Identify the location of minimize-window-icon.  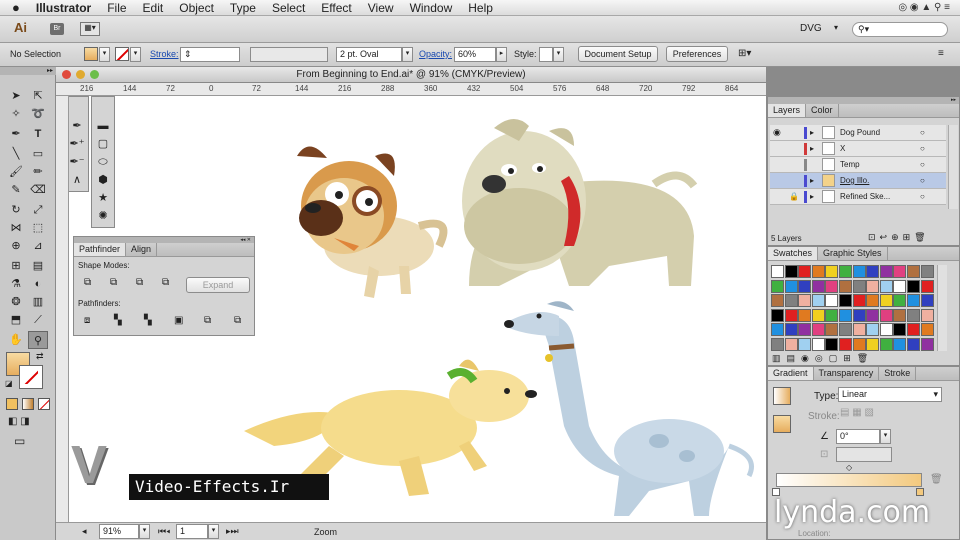
(80, 74).